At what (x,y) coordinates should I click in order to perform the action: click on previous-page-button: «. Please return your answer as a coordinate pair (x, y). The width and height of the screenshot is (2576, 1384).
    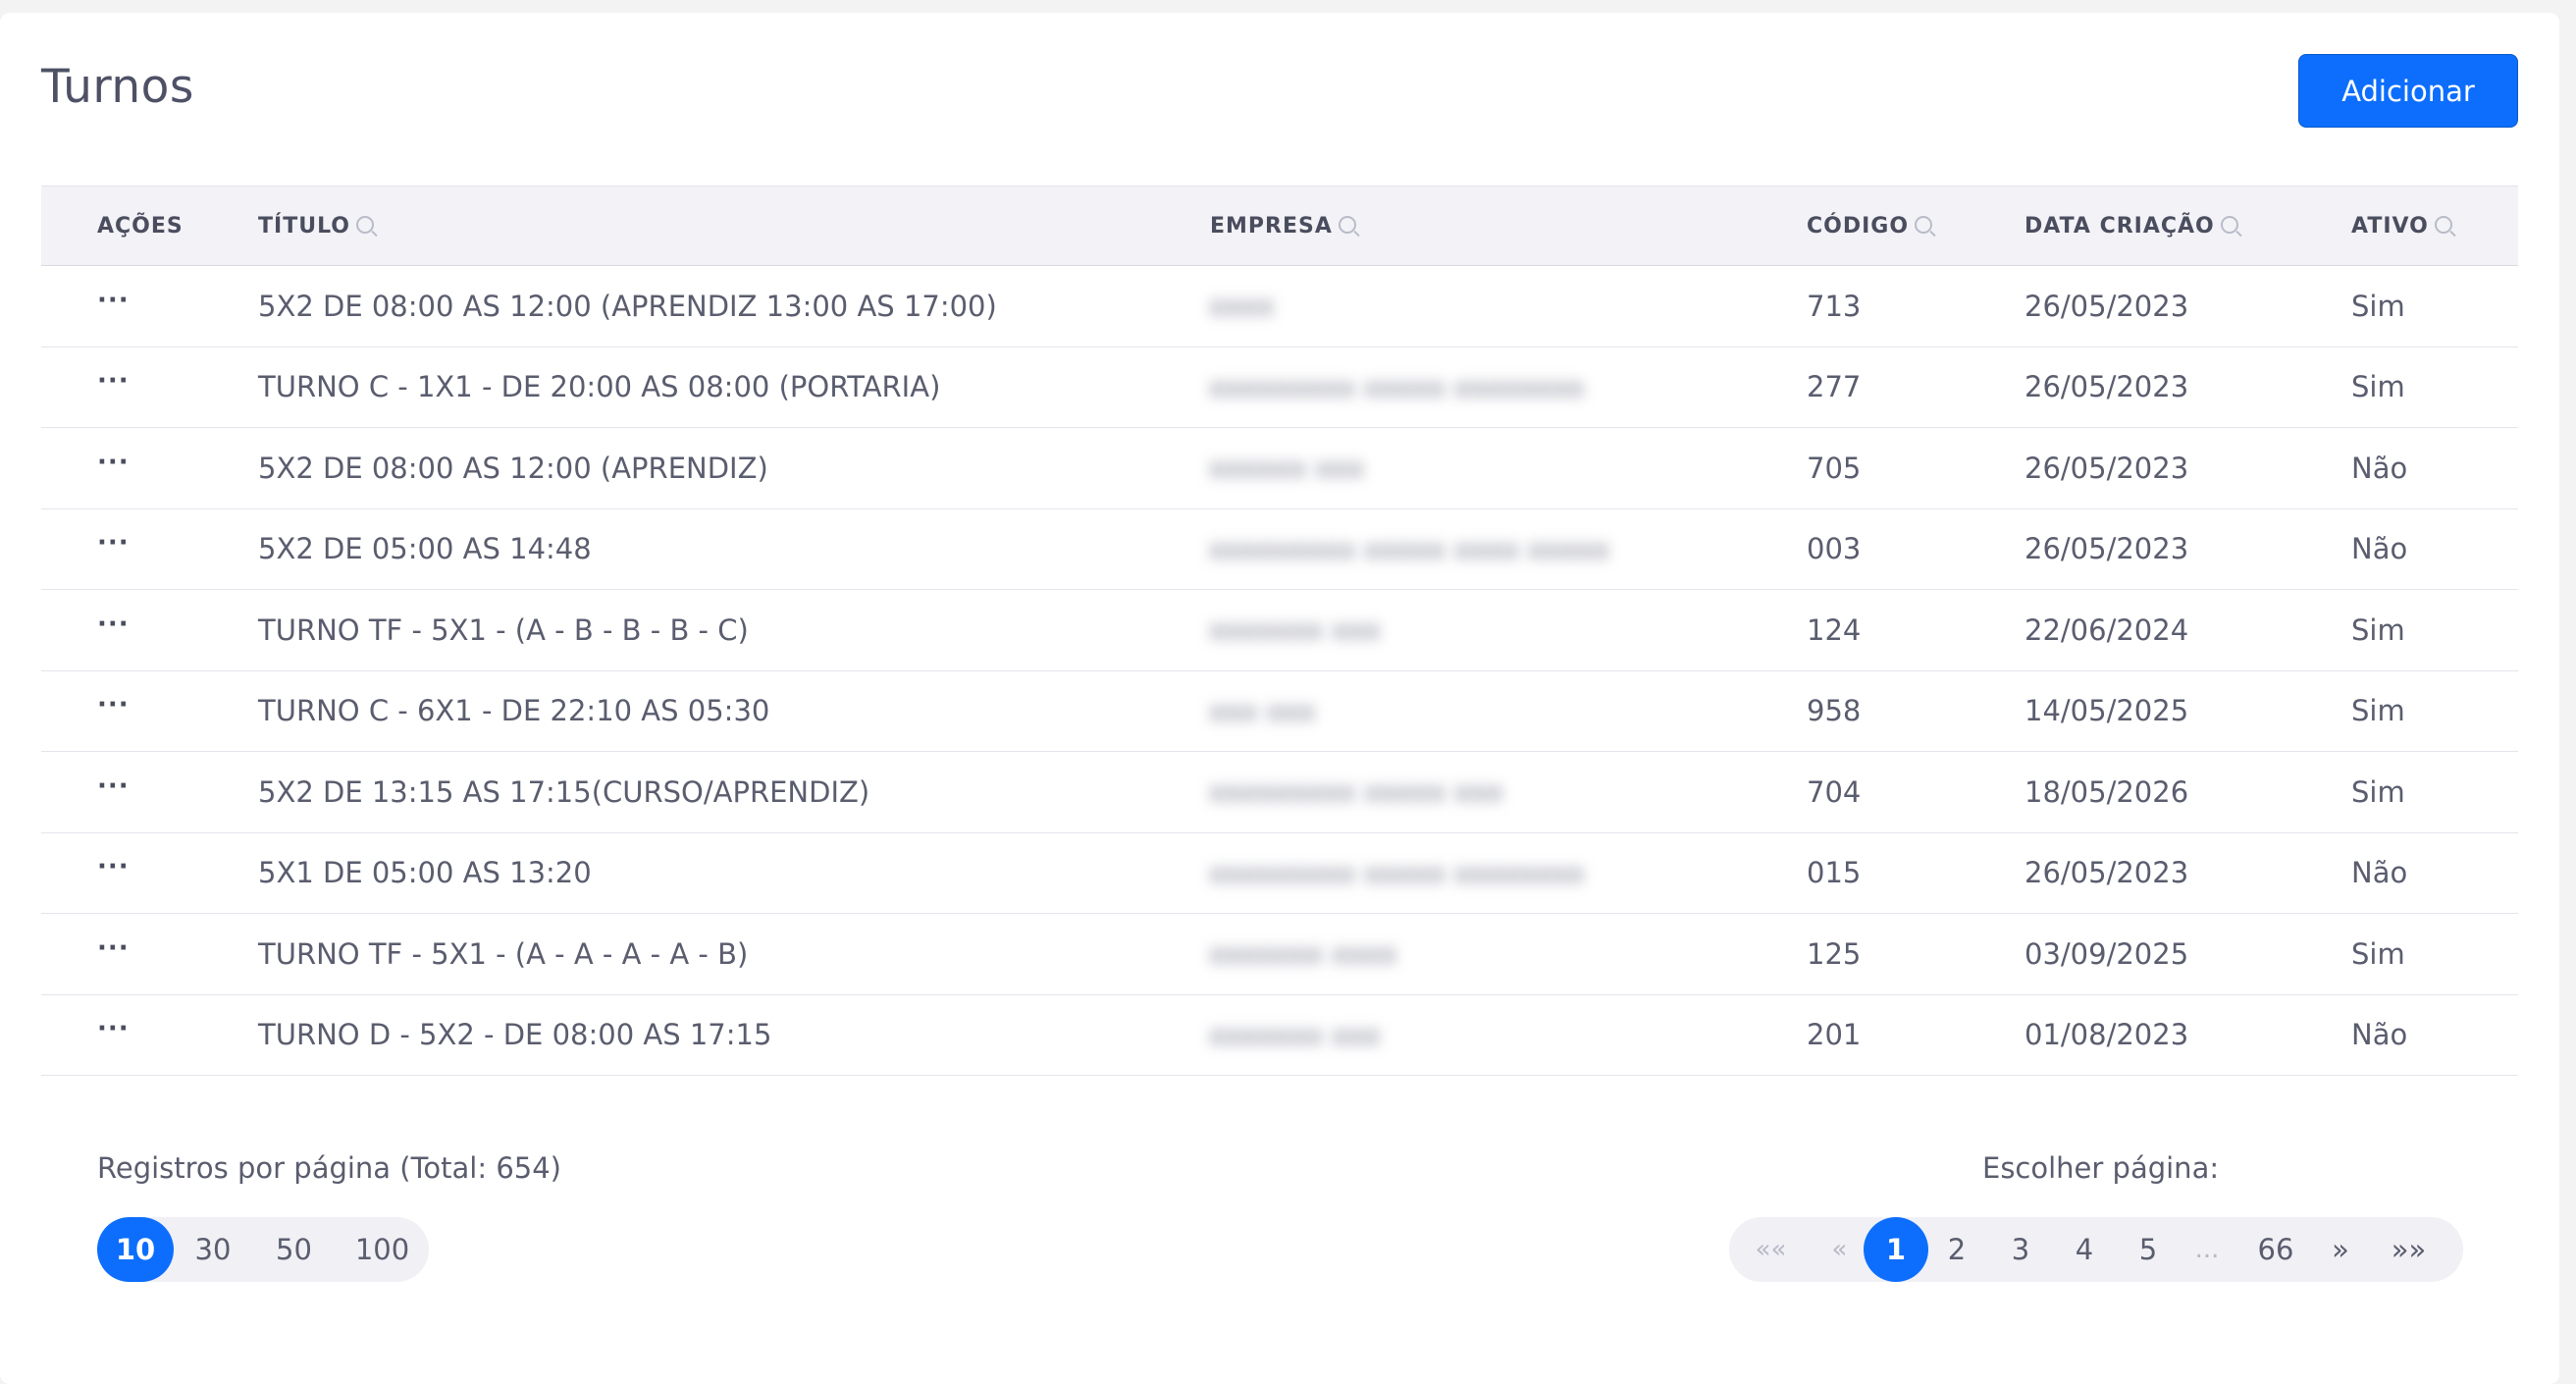
    Looking at the image, I should click on (1839, 1249).